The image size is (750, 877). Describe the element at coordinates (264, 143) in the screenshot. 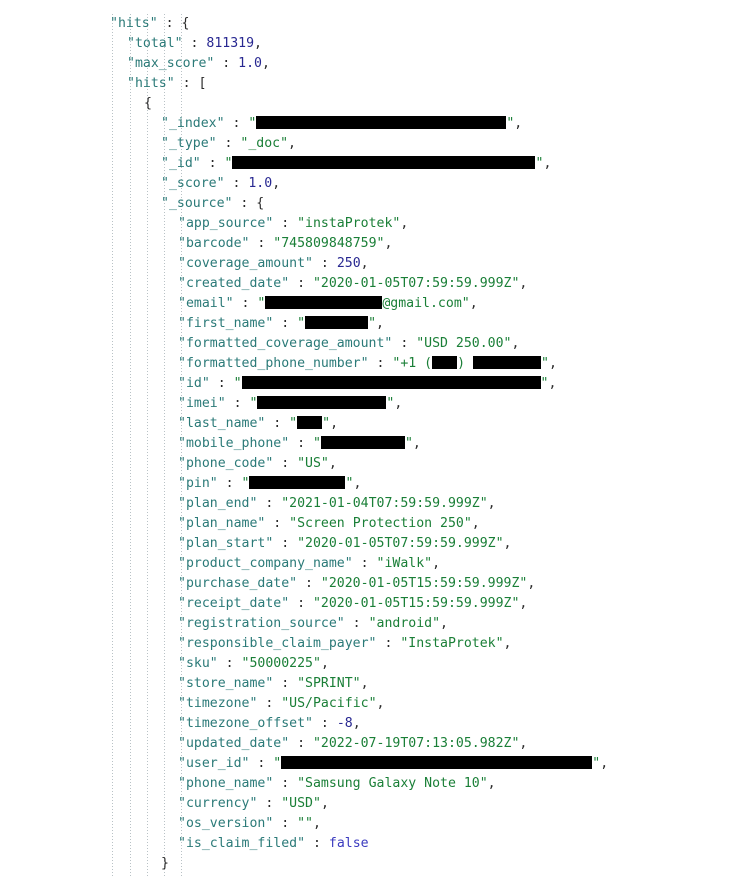

I see `json-str-token: "_doc"` at that location.